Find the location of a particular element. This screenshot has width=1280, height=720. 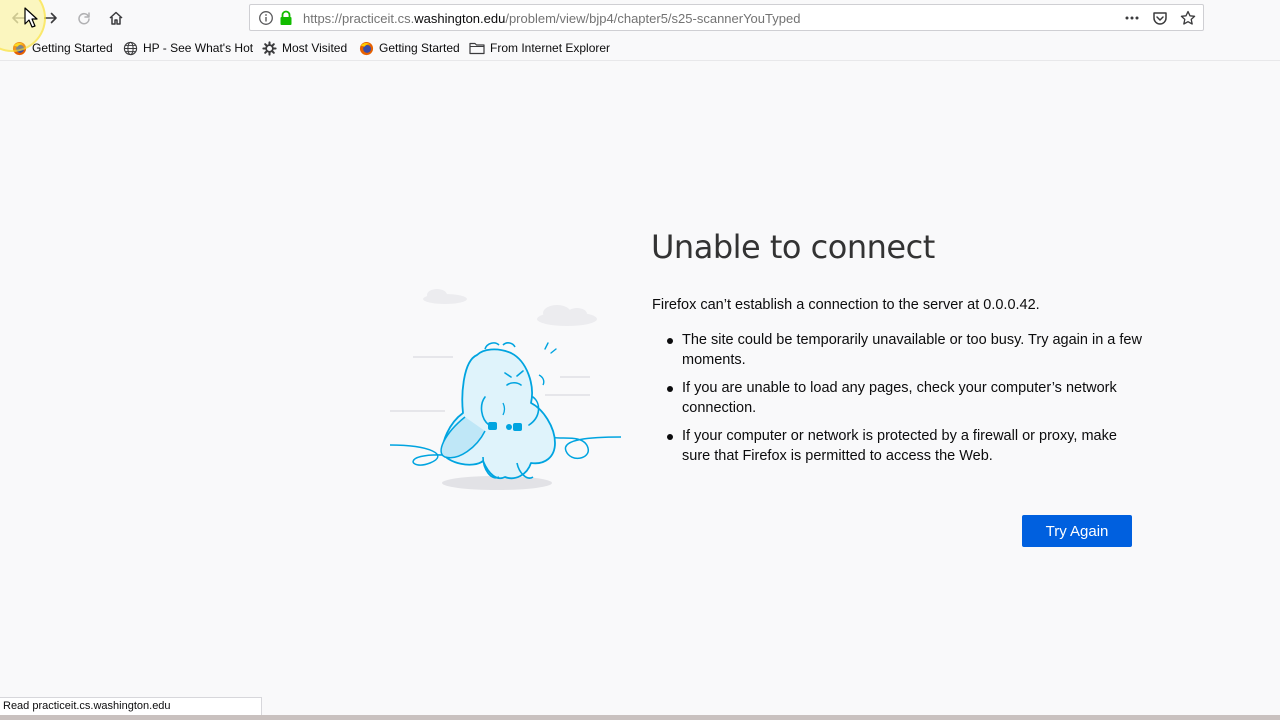

status-panel: Read practiceit.cs.washington.edu is located at coordinates (131, 706).